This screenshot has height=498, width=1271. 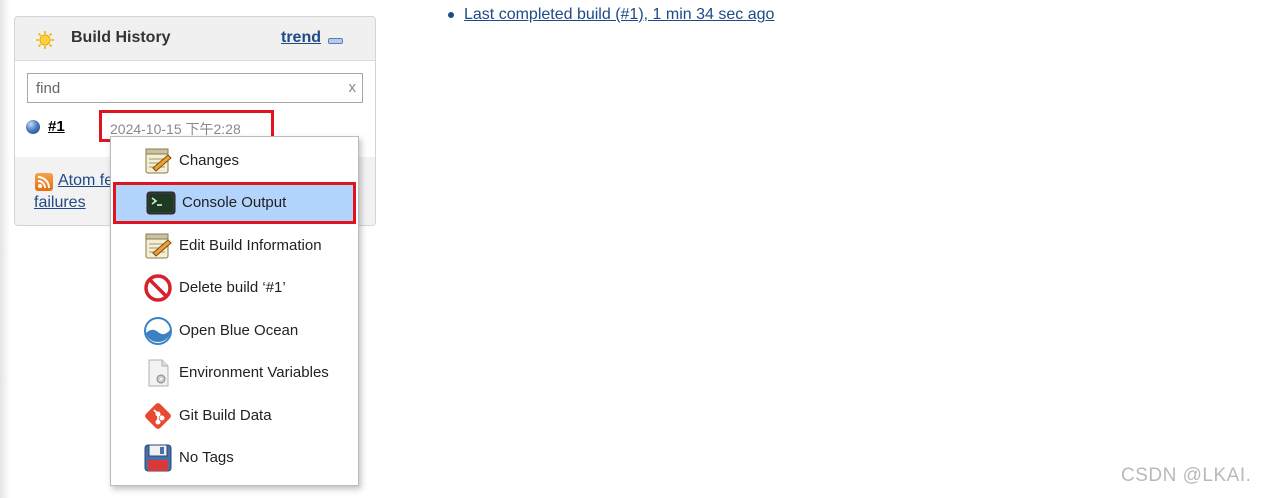 What do you see at coordinates (45, 40) in the screenshot?
I see `sun-weather-icon` at bounding box center [45, 40].